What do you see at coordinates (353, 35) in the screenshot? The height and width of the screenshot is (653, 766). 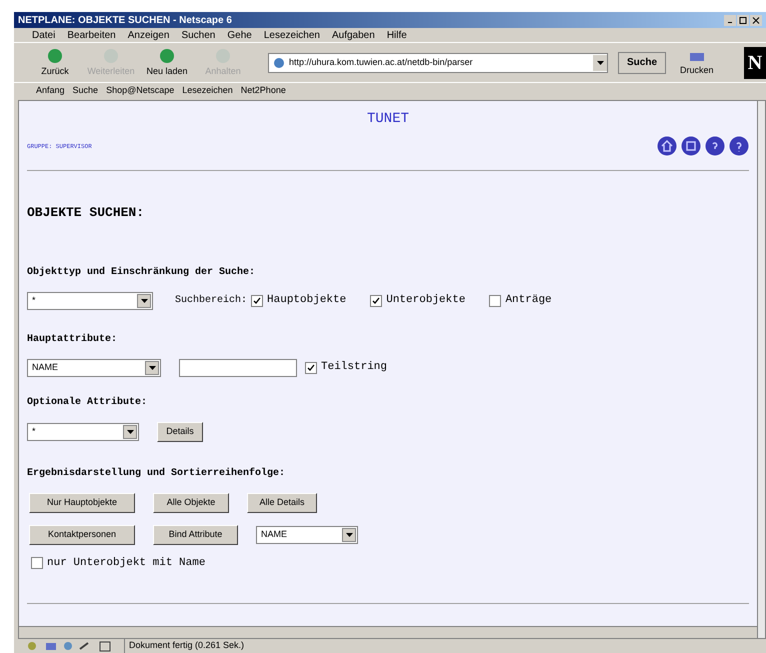 I see `menu-item: Aufgaben` at bounding box center [353, 35].